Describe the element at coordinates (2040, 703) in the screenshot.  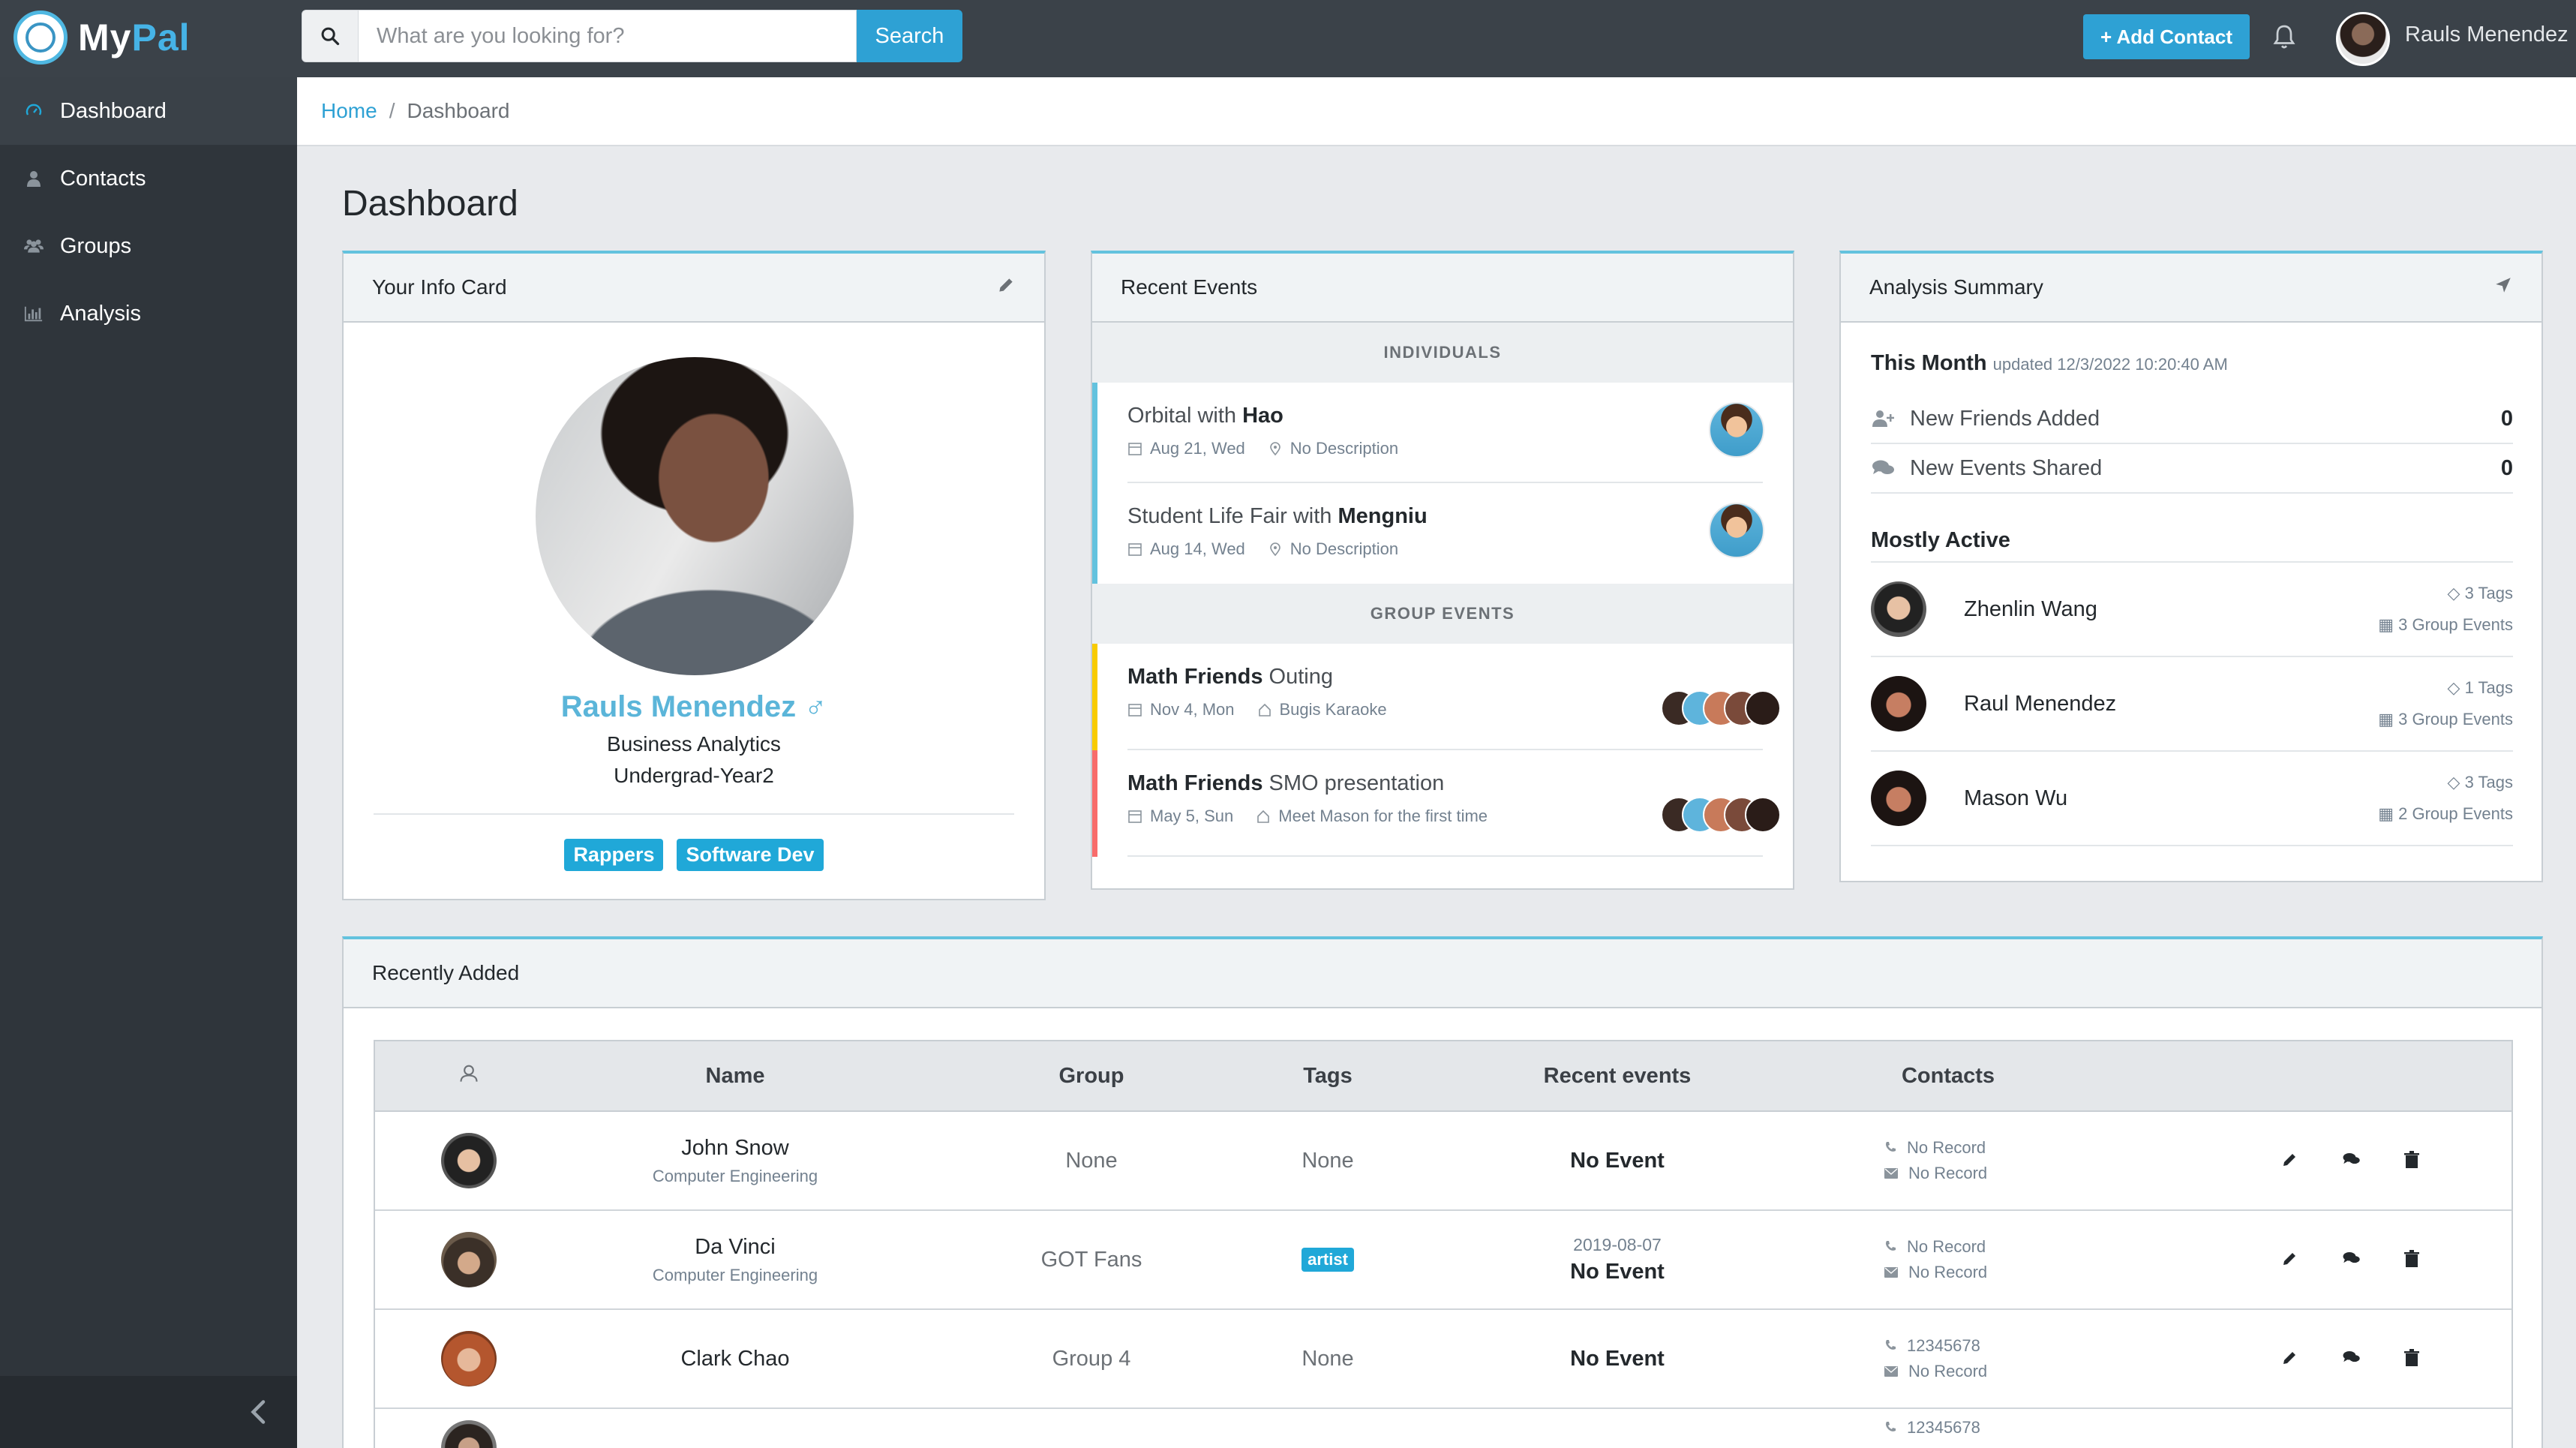
I see `person-name: Raul Menendez` at that location.